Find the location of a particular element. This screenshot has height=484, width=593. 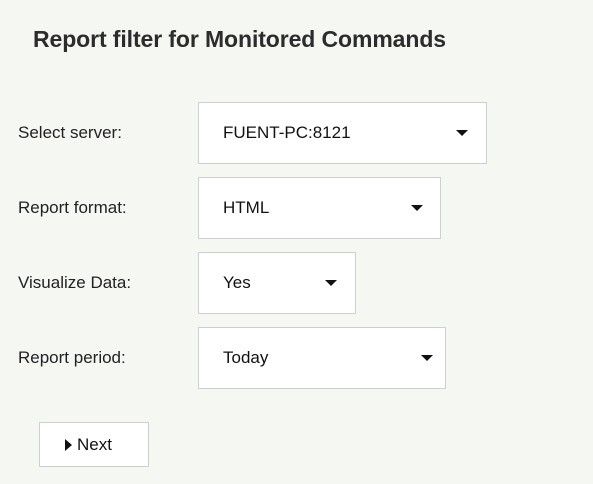

next-button-label: Next is located at coordinates (94, 444).